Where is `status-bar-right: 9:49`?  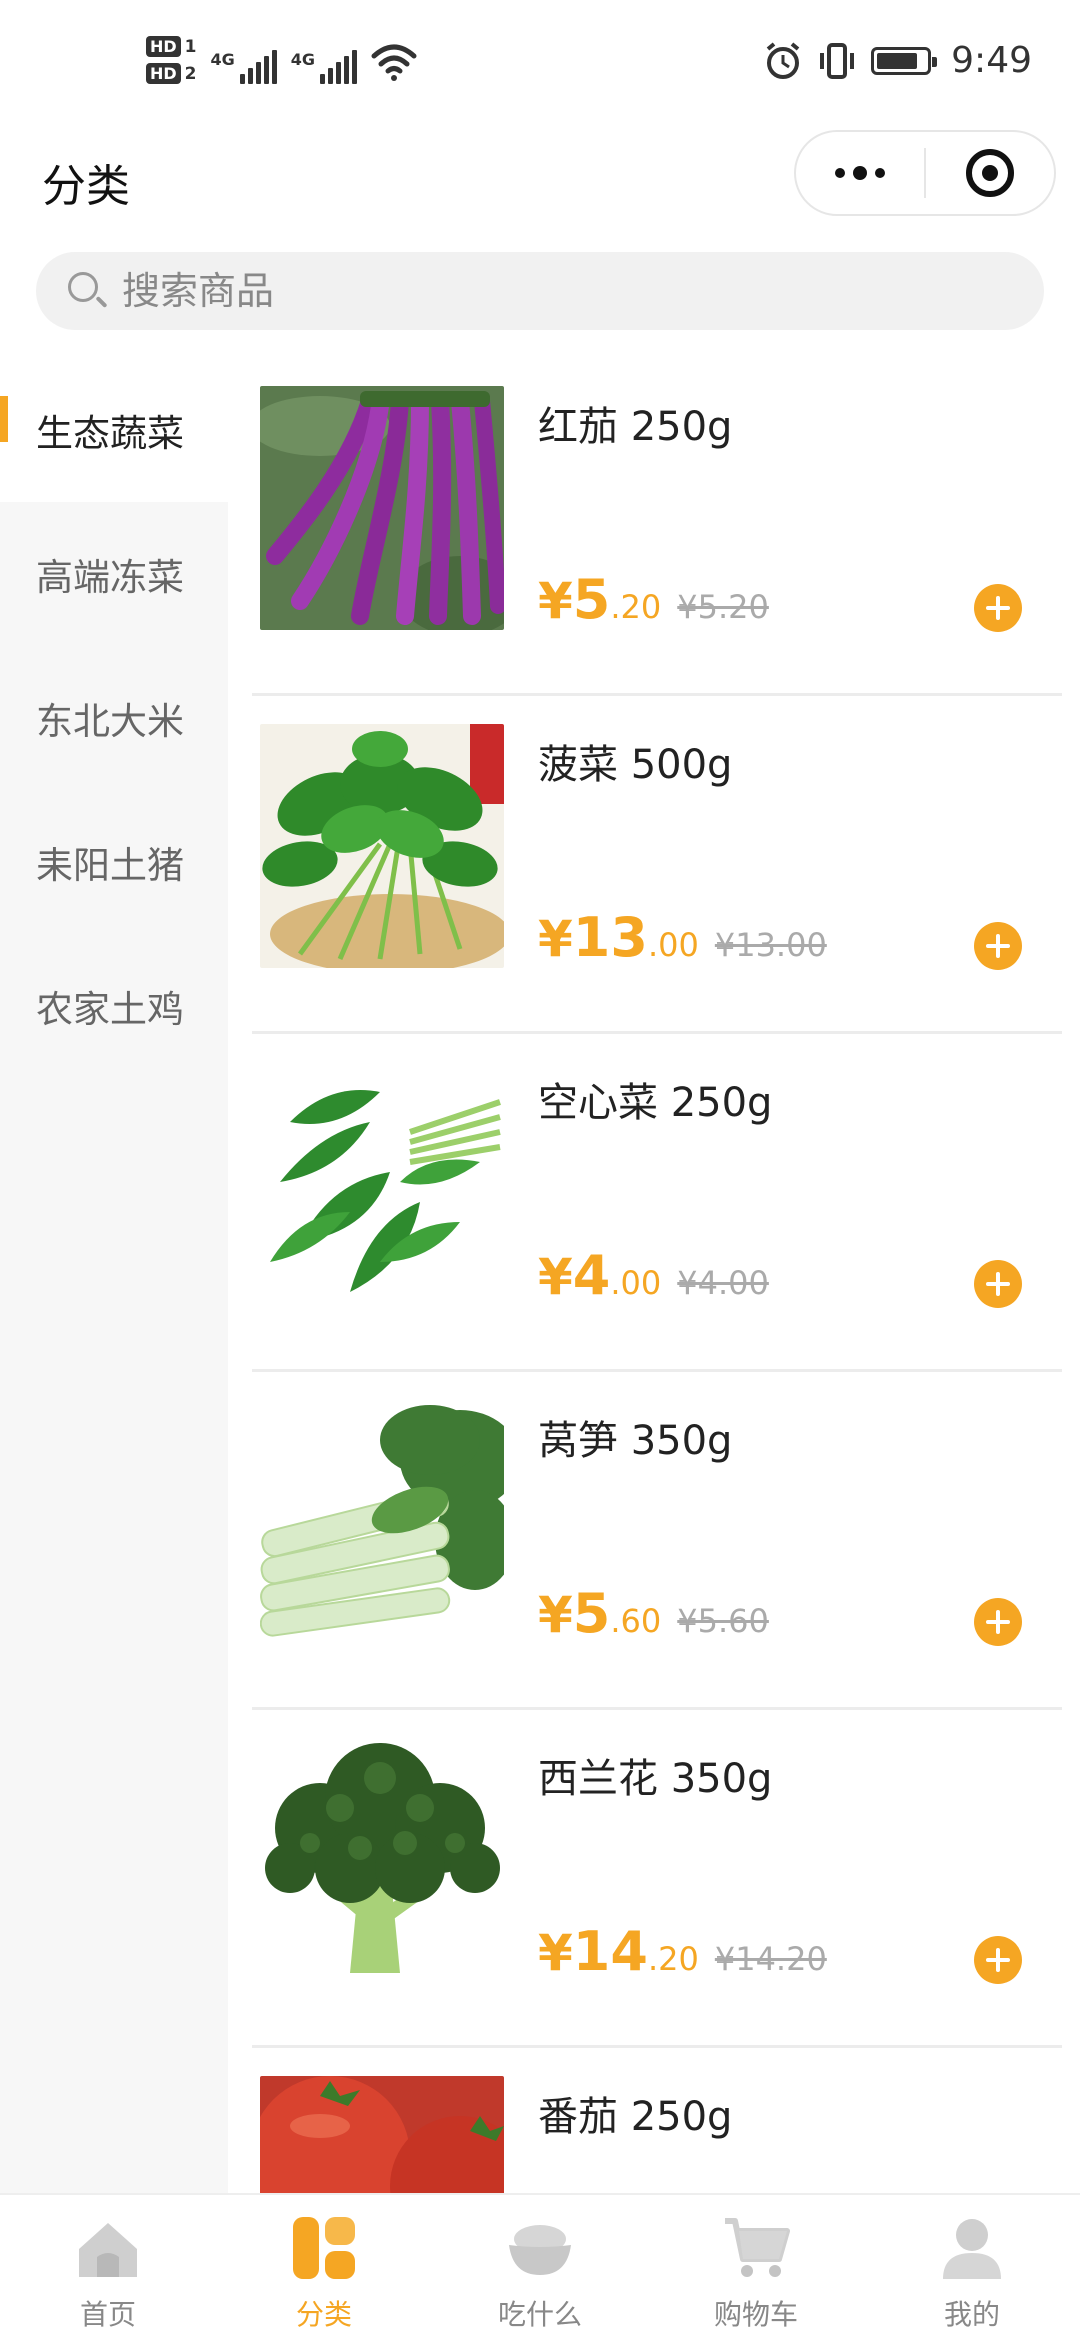
status-bar-right: 9:49 is located at coordinates (897, 60).